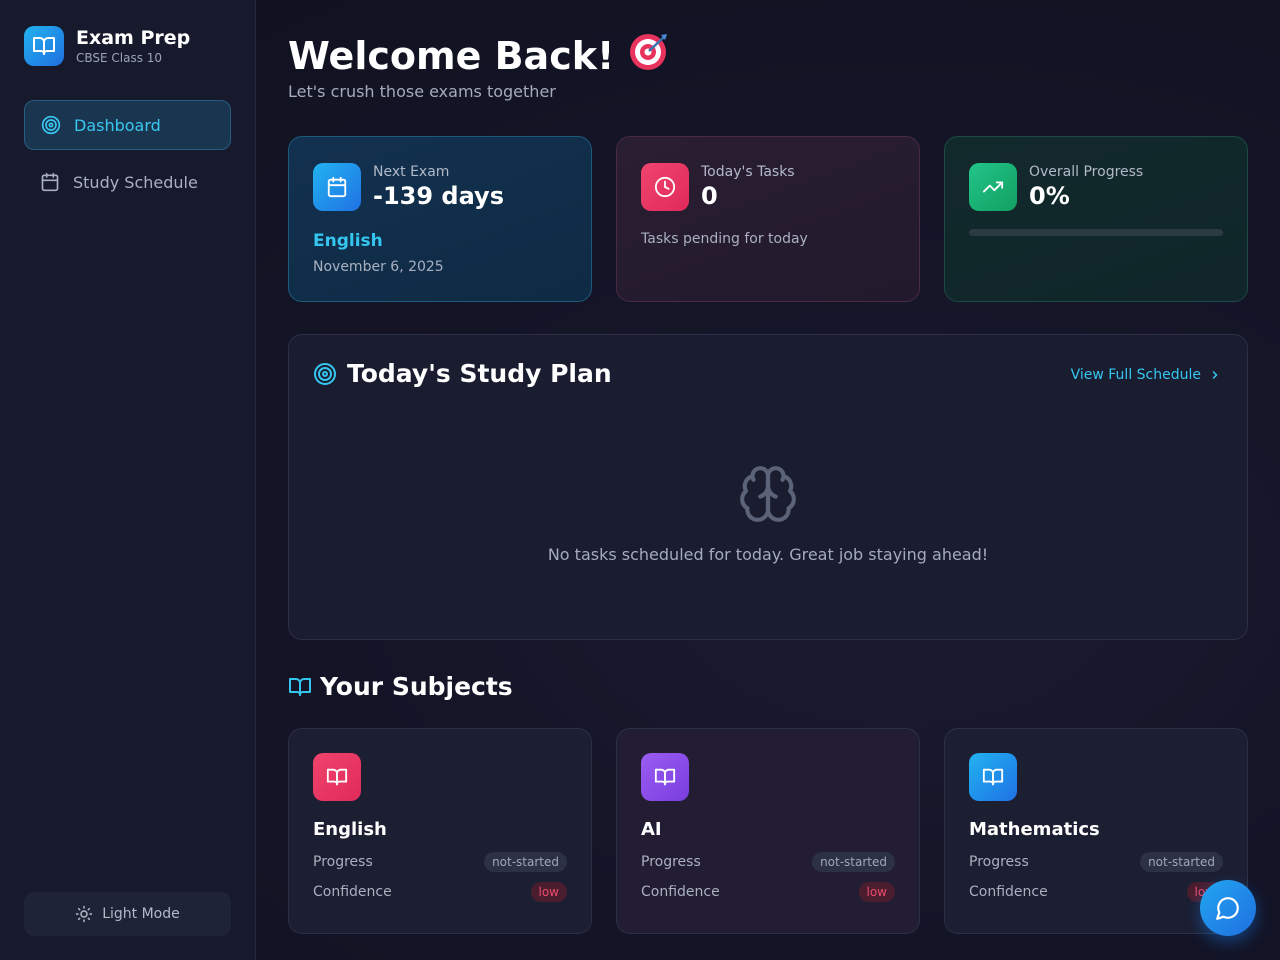 The height and width of the screenshot is (960, 1280). What do you see at coordinates (1096, 219) in the screenshot?
I see `overall-progress-card: Overall Progress 0%` at bounding box center [1096, 219].